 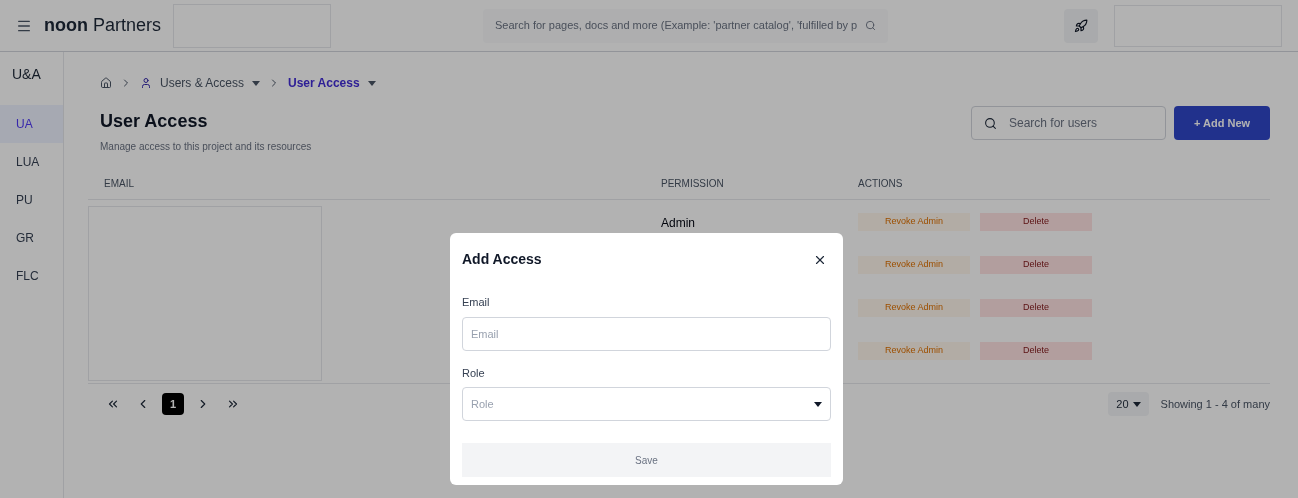 I want to click on global-search-field: Search for pages, docs and more (Example: 'partner catalog', 'fulfilled by p, so click(x=686, y=25).